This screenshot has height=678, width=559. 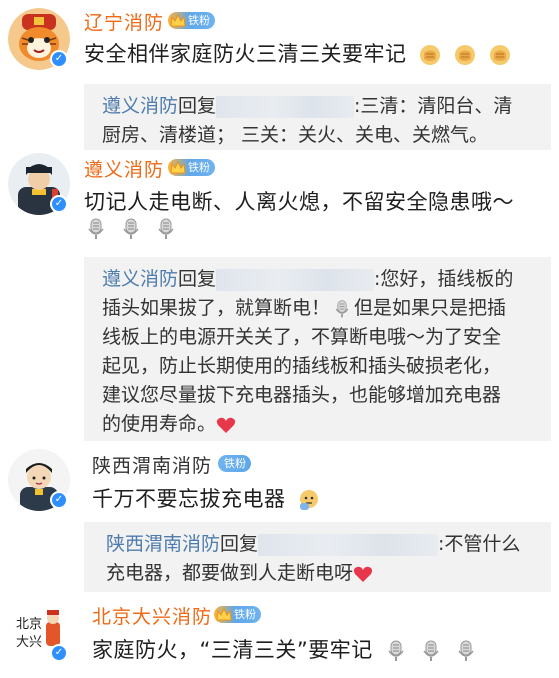 I want to click on thinking-emoji-icon, so click(x=309, y=500).